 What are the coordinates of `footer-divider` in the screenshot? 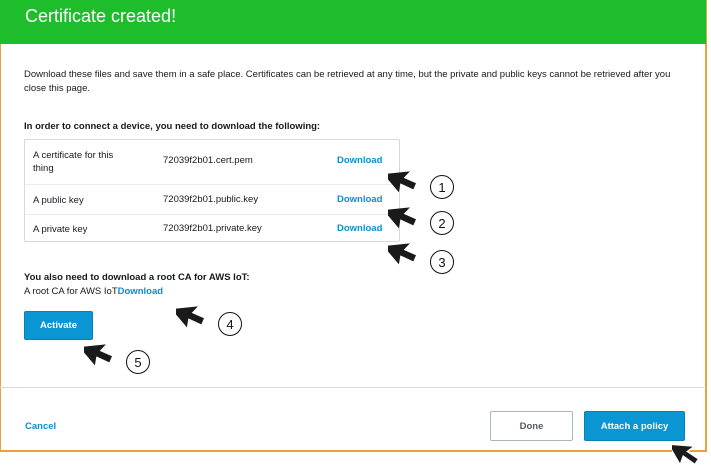 It's located at (353, 387).